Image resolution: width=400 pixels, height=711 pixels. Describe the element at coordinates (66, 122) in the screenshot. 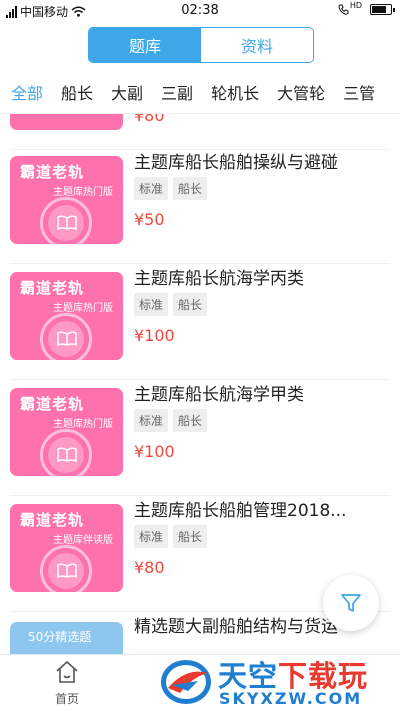

I see `course-thumbnail` at that location.